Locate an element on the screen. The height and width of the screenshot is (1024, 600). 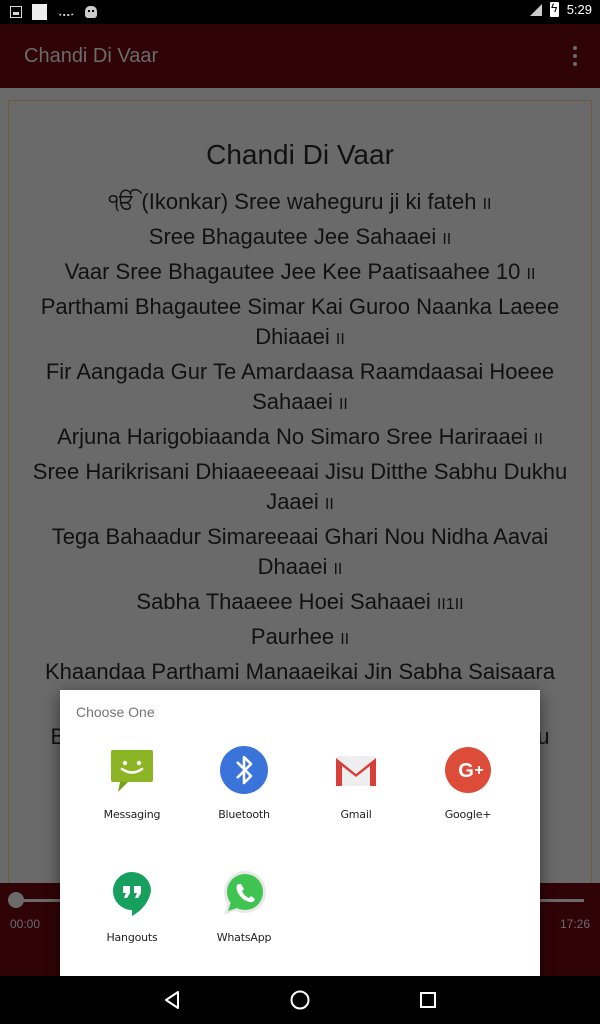
share-target-messaging: Messaging is located at coordinates (132, 783).